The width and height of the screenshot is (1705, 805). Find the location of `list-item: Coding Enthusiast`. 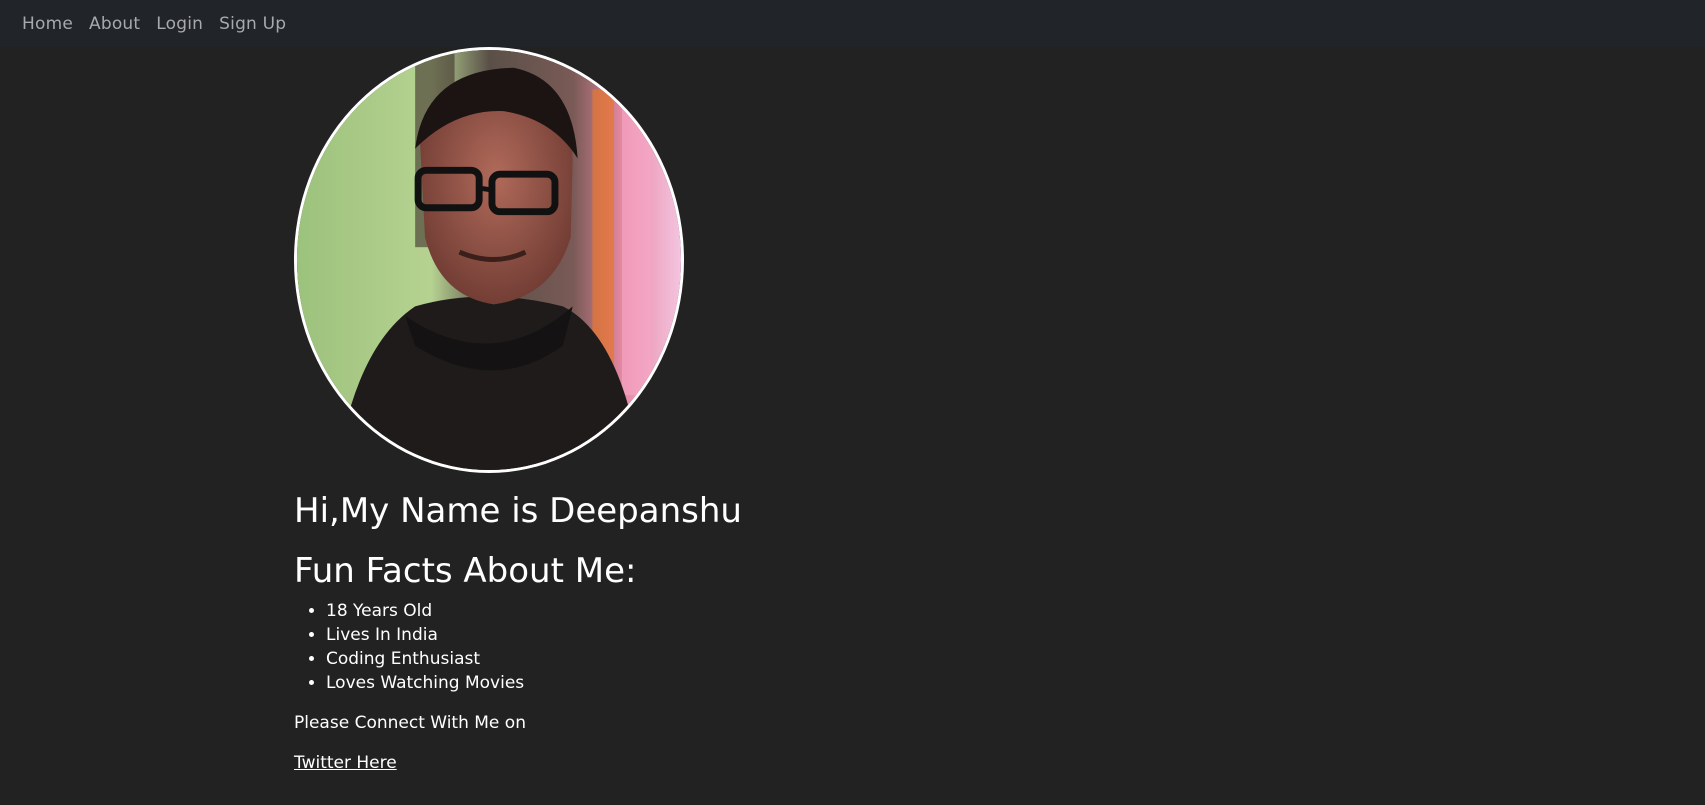

list-item: Coding Enthusiast is located at coordinates (425, 659).